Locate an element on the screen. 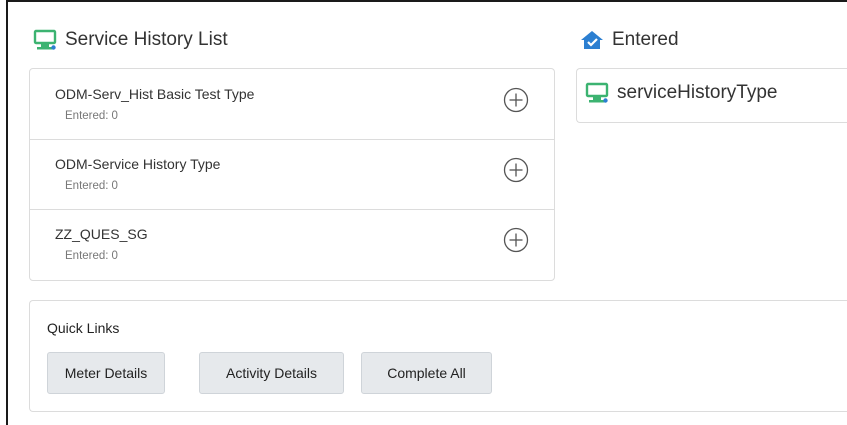 Image resolution: width=847 pixels, height=425 pixels. list-item: ODM-Service History Type Entered: 0 is located at coordinates (292, 174).